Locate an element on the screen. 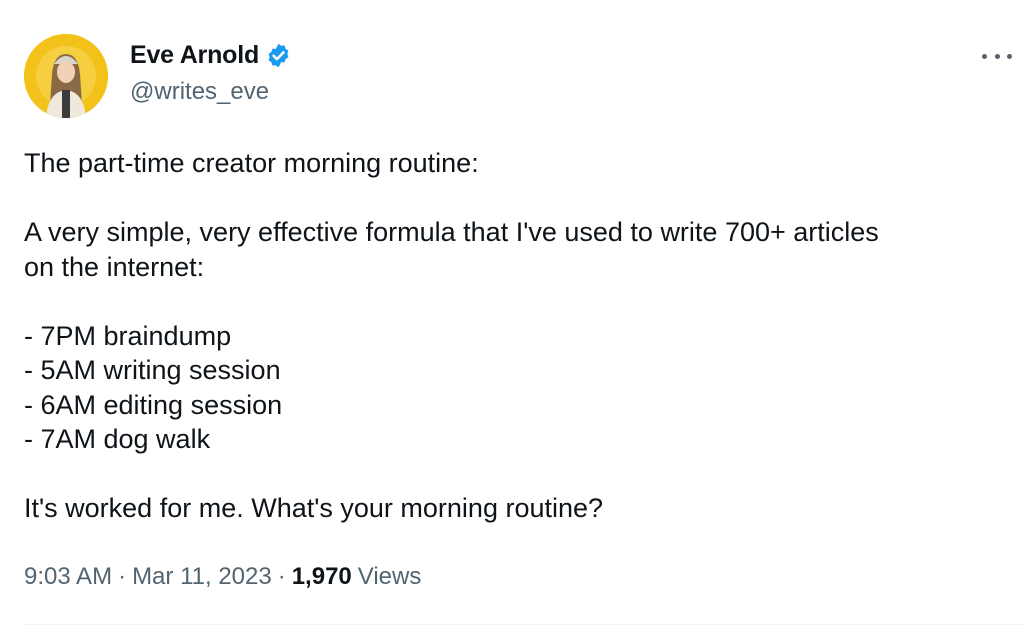  tweet-meta: 9:03 AM · Mar 11, 2023 · 1,970 Views is located at coordinates (222, 577).